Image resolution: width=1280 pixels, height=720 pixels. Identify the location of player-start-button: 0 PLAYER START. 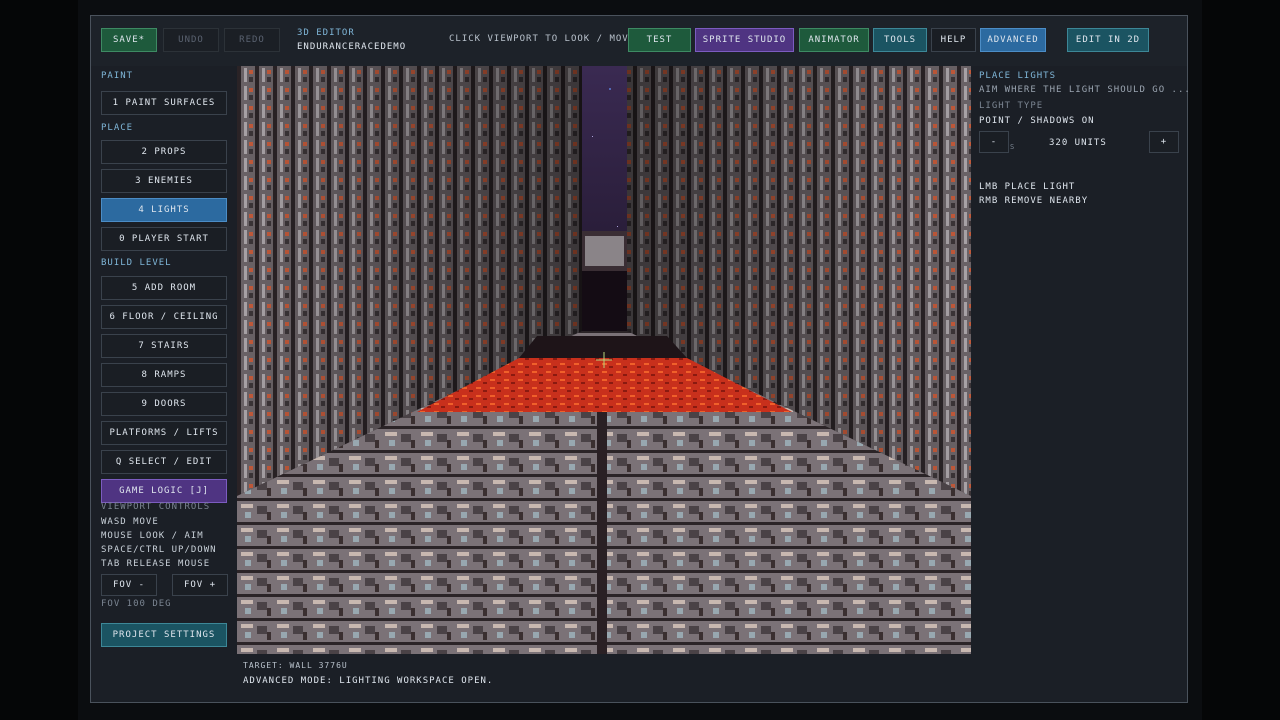
(164, 239).